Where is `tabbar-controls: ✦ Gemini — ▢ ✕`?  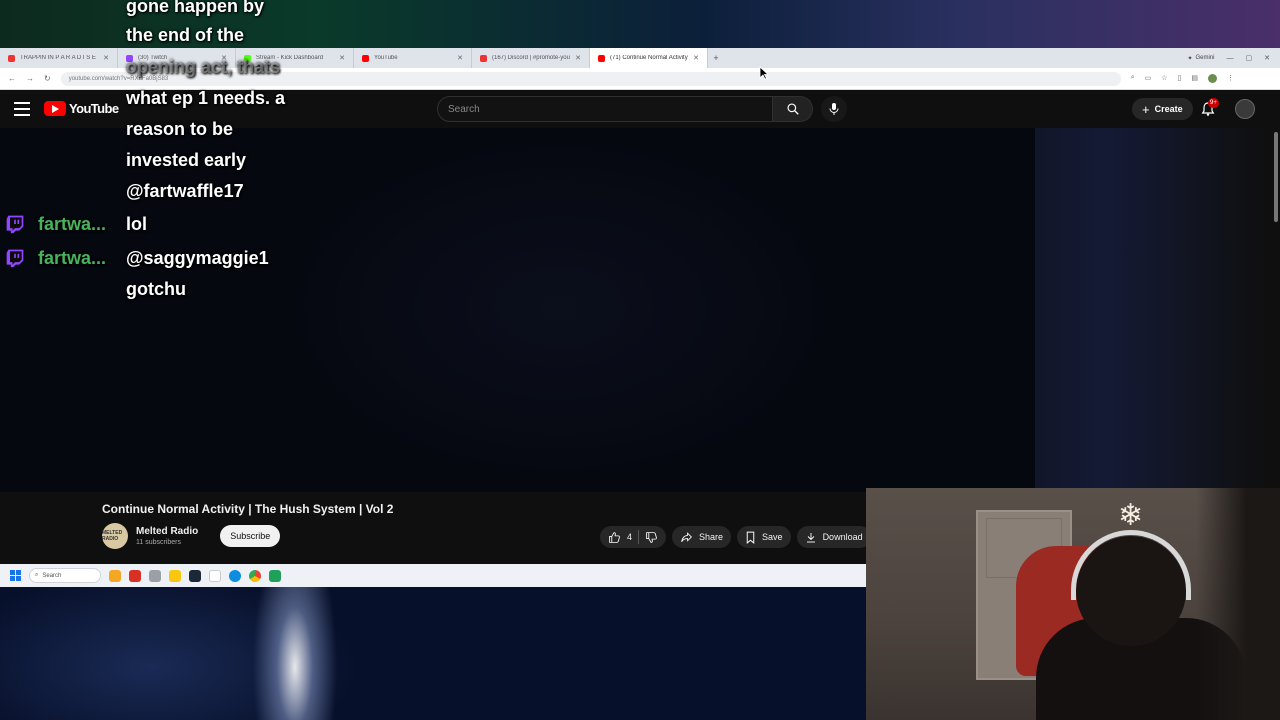 tabbar-controls: ✦ Gemini — ▢ ✕ is located at coordinates (1233, 58).